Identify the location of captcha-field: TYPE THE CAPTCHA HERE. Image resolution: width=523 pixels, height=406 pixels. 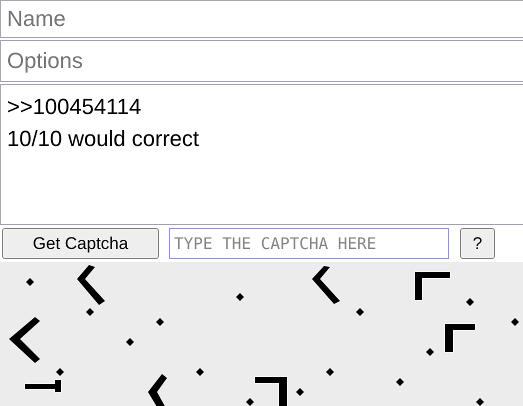
(309, 243).